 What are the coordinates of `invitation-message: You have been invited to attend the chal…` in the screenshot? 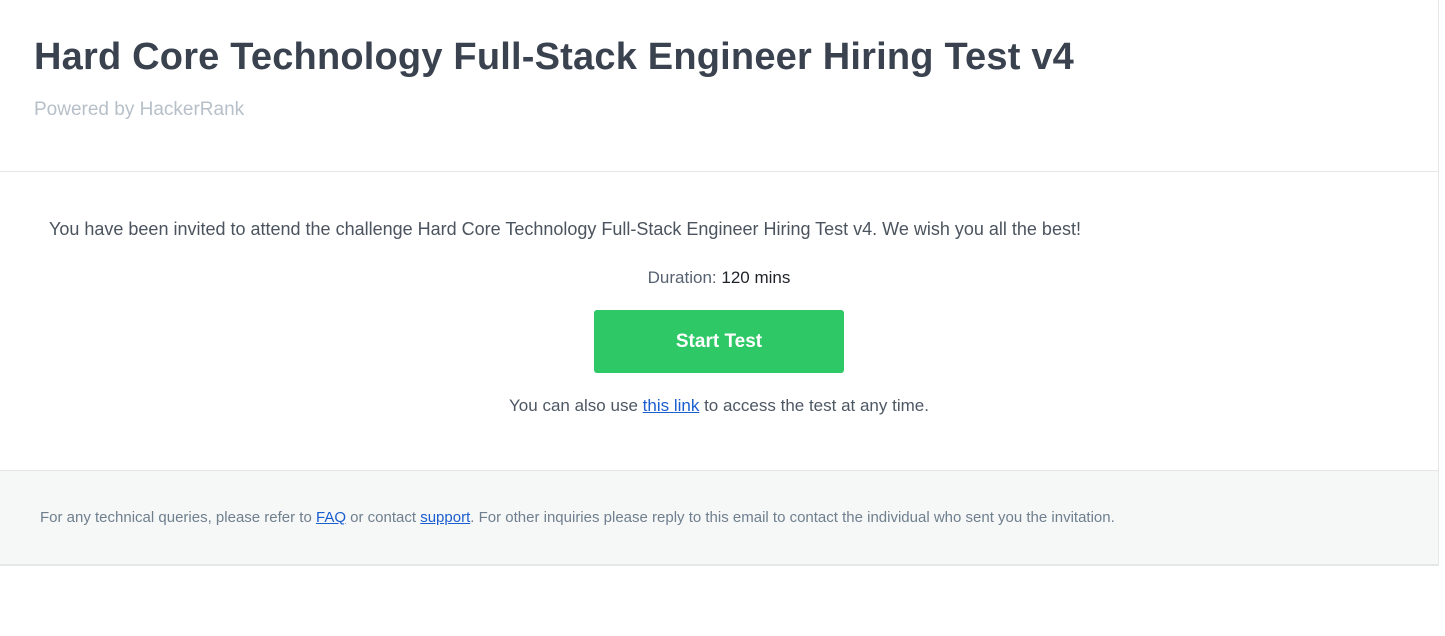 It's located at (565, 229).